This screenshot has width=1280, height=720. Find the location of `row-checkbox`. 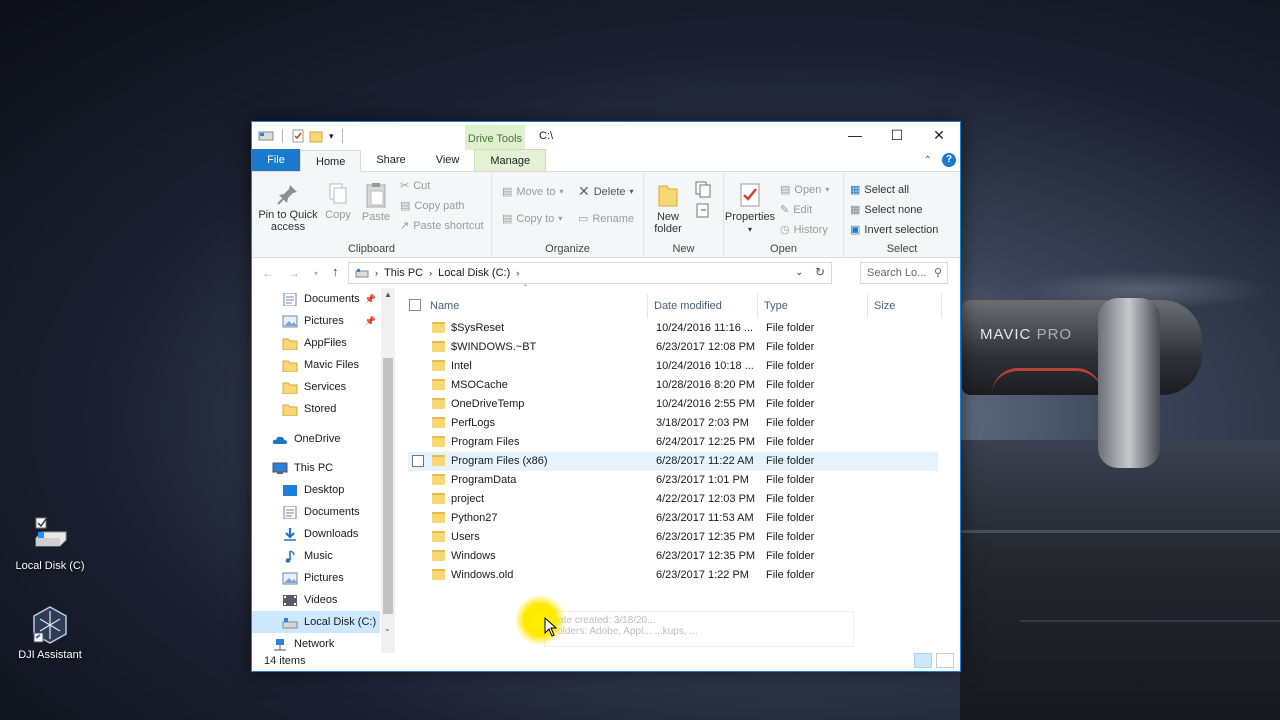

row-checkbox is located at coordinates (418, 461).